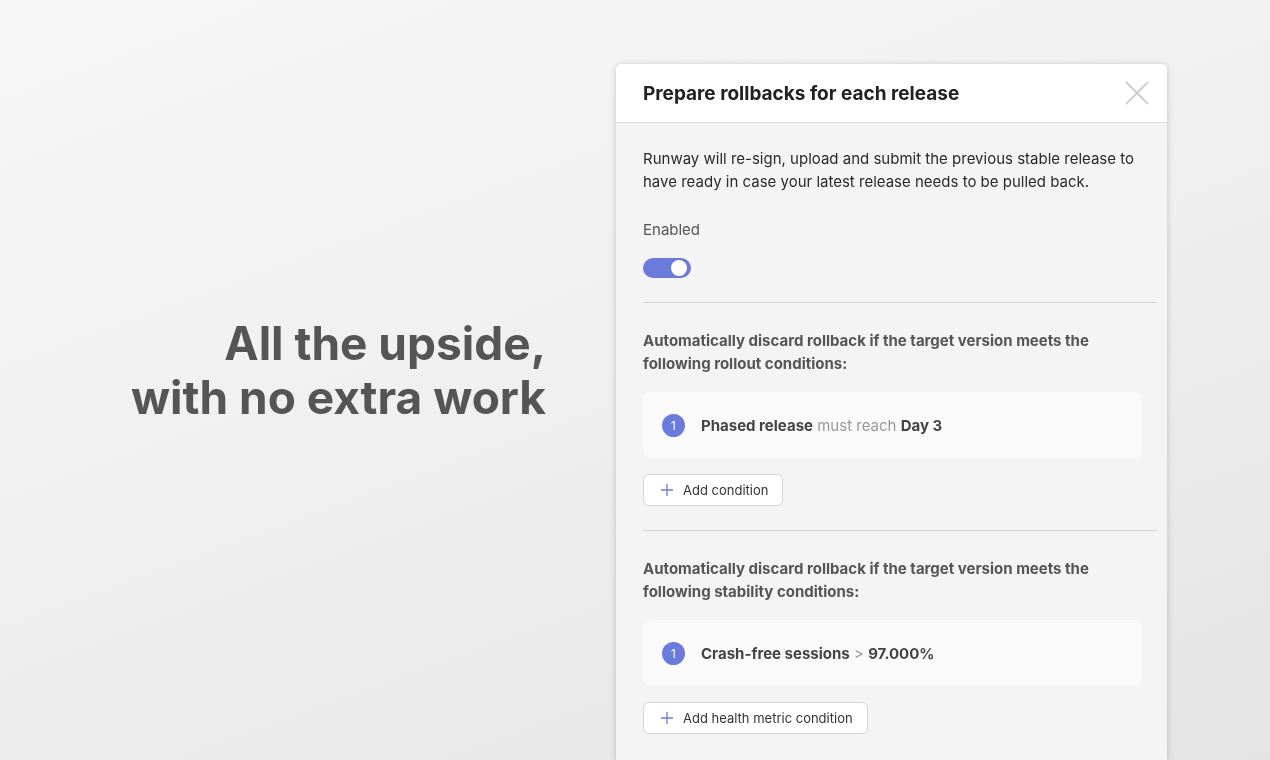 This screenshot has height=760, width=1270. What do you see at coordinates (801, 93) in the screenshot?
I see `dialog-title: Prepare rollbacks for each release` at bounding box center [801, 93].